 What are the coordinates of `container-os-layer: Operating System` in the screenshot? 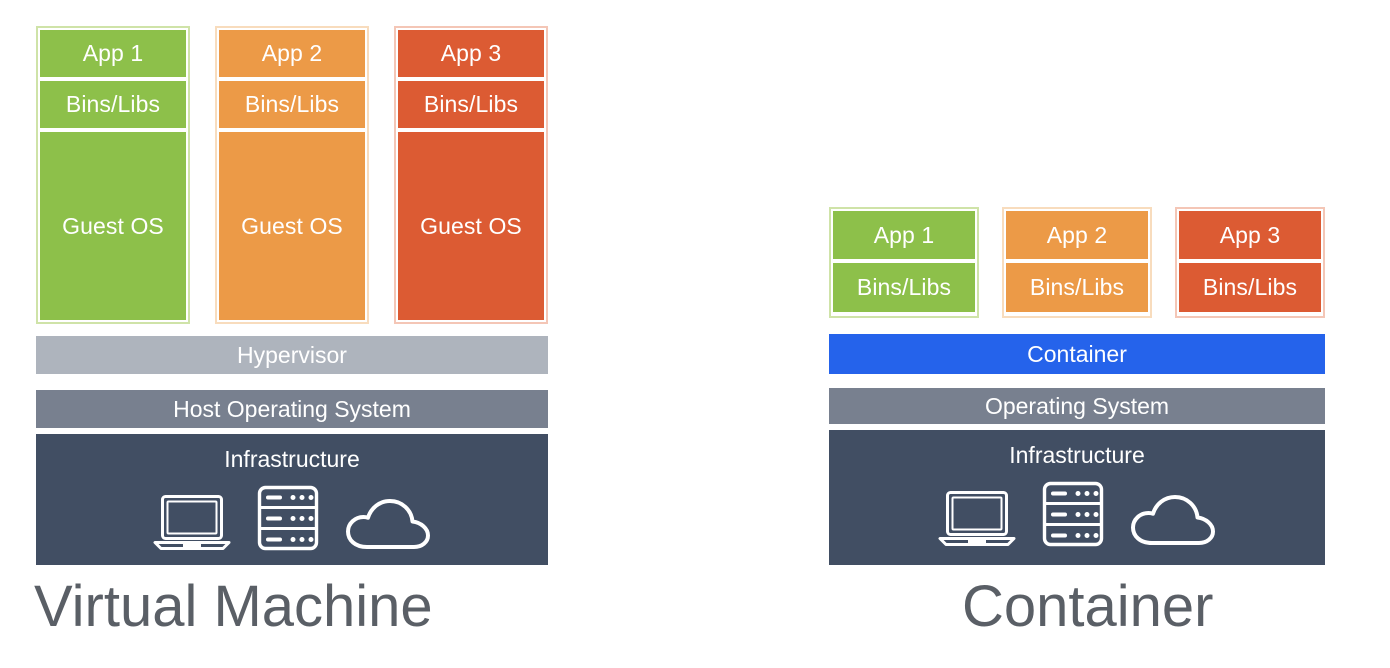 It's located at (1077, 406).